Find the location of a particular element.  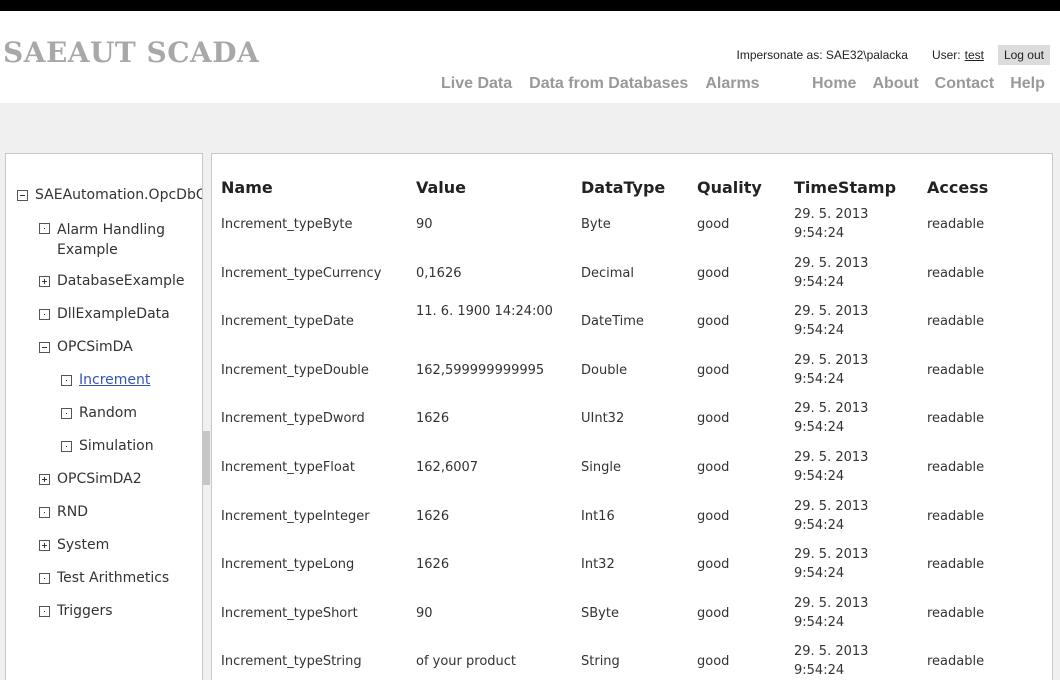

tree-item-opcsimda: OPCSimDA is located at coordinates (86, 347).